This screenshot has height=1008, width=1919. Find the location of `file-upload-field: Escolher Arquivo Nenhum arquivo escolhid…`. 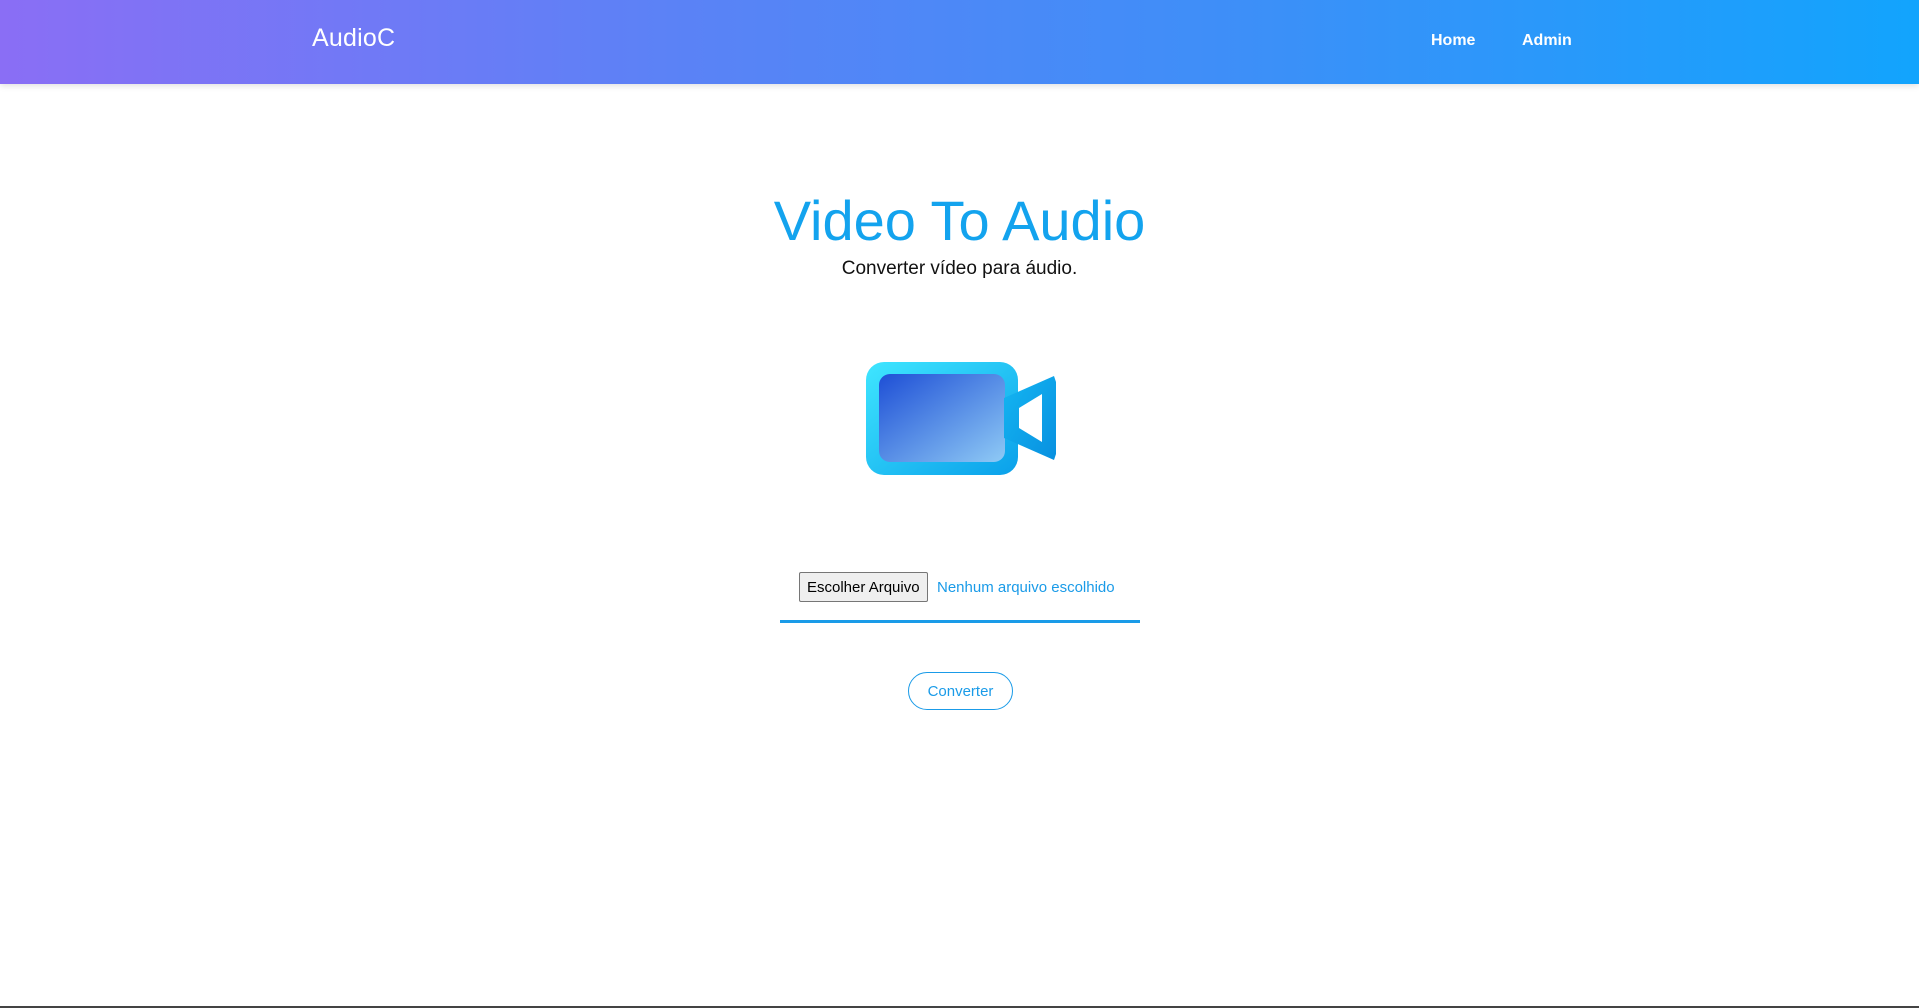

file-upload-field: Escolher Arquivo Nenhum arquivo escolhid… is located at coordinates (960, 596).